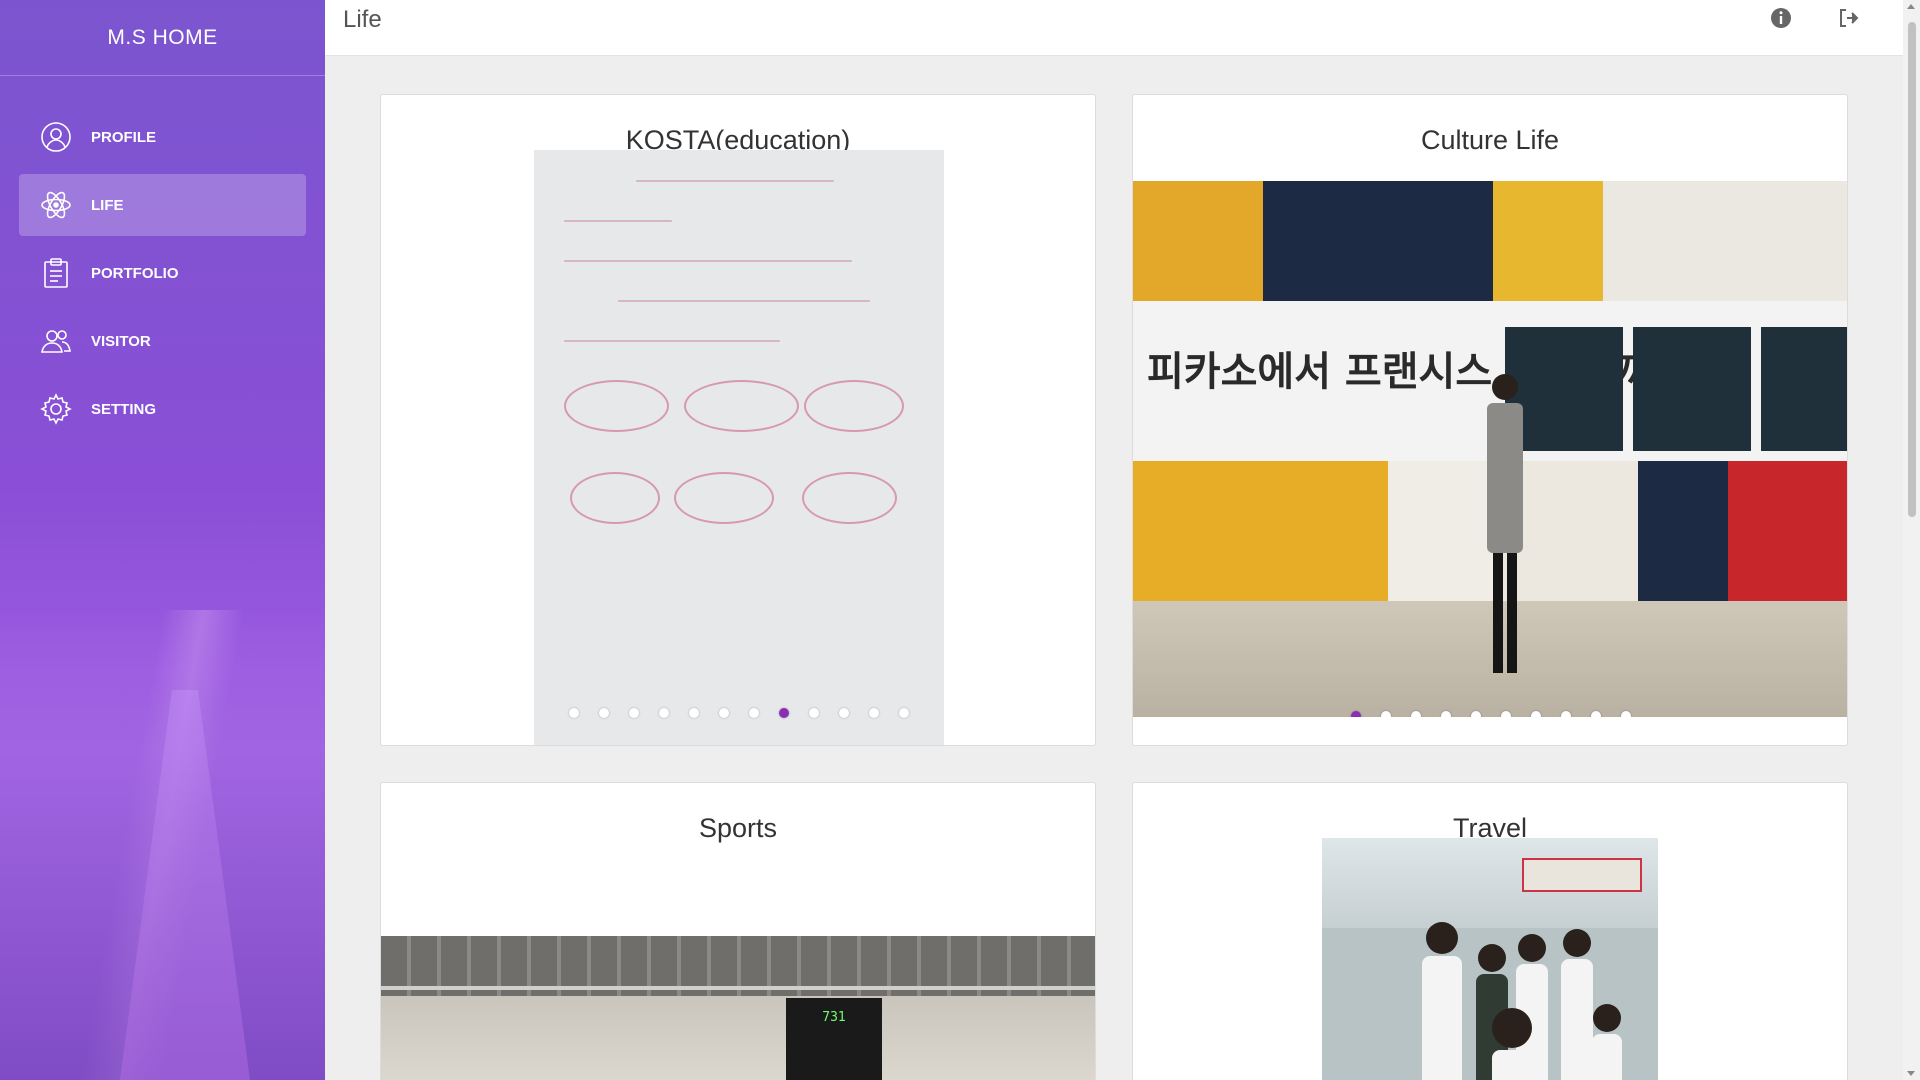  What do you see at coordinates (738, 828) in the screenshot?
I see `card-title: Sports` at bounding box center [738, 828].